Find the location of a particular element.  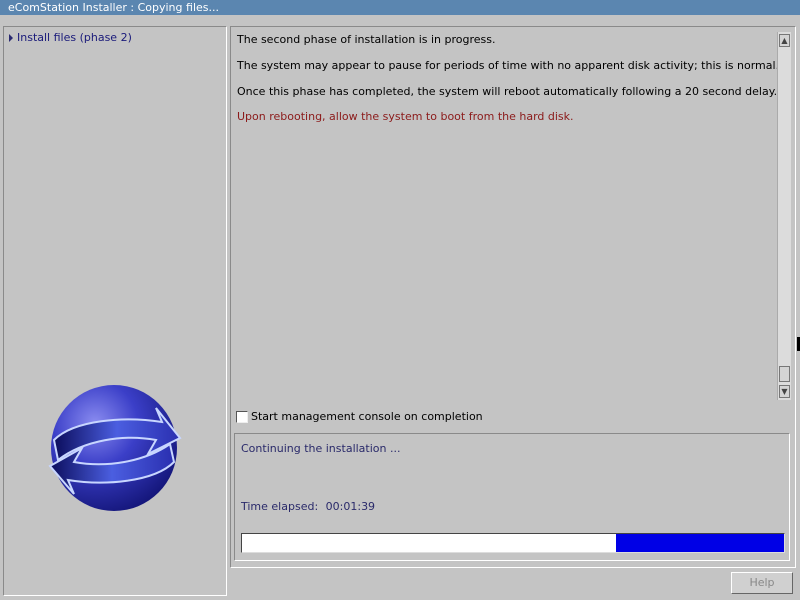

console-checkbox-label: Start management console on completion is located at coordinates (367, 416).